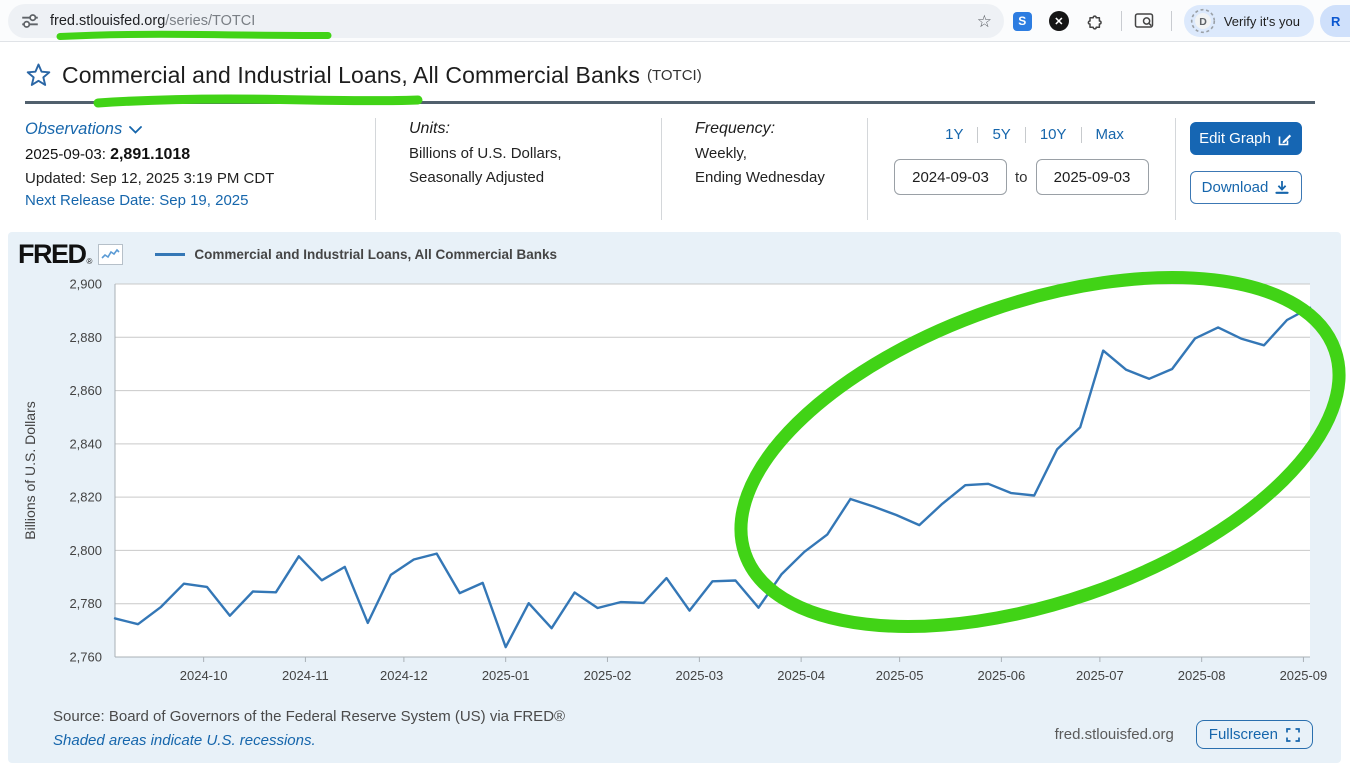  Describe the element at coordinates (85, 497) in the screenshot. I see `svg-text: 2,820` at that location.